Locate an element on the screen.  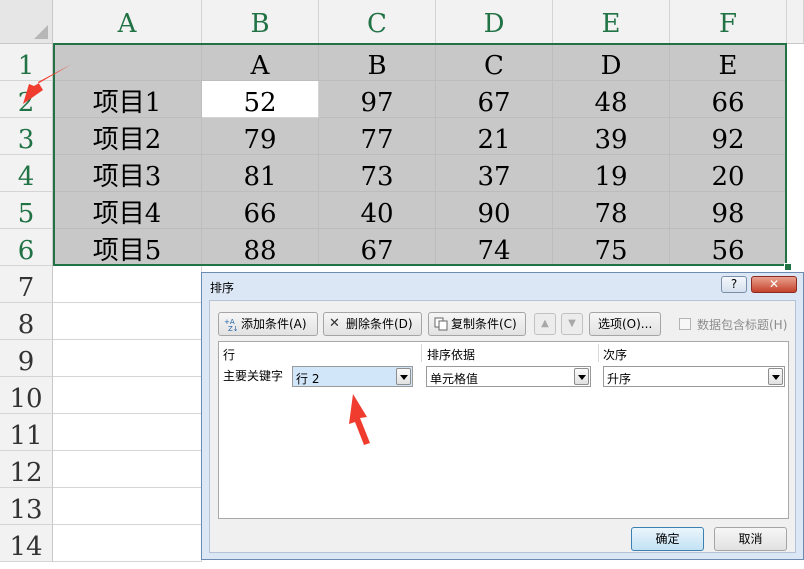
cell-e5: 78 is located at coordinates (611, 210).